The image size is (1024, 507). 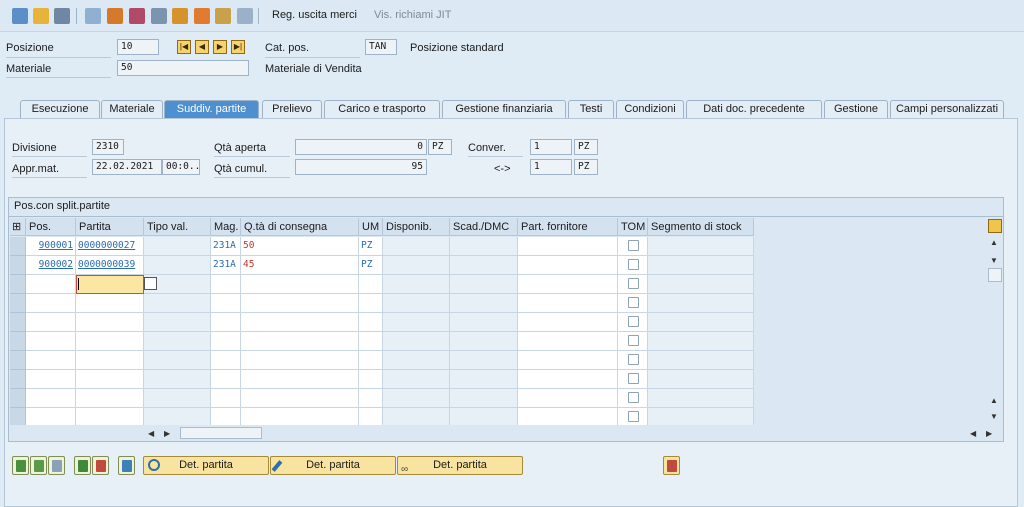 What do you see at coordinates (460, 465) in the screenshot?
I see `batch-determination-button-3: ∞ Det. partita` at bounding box center [460, 465].